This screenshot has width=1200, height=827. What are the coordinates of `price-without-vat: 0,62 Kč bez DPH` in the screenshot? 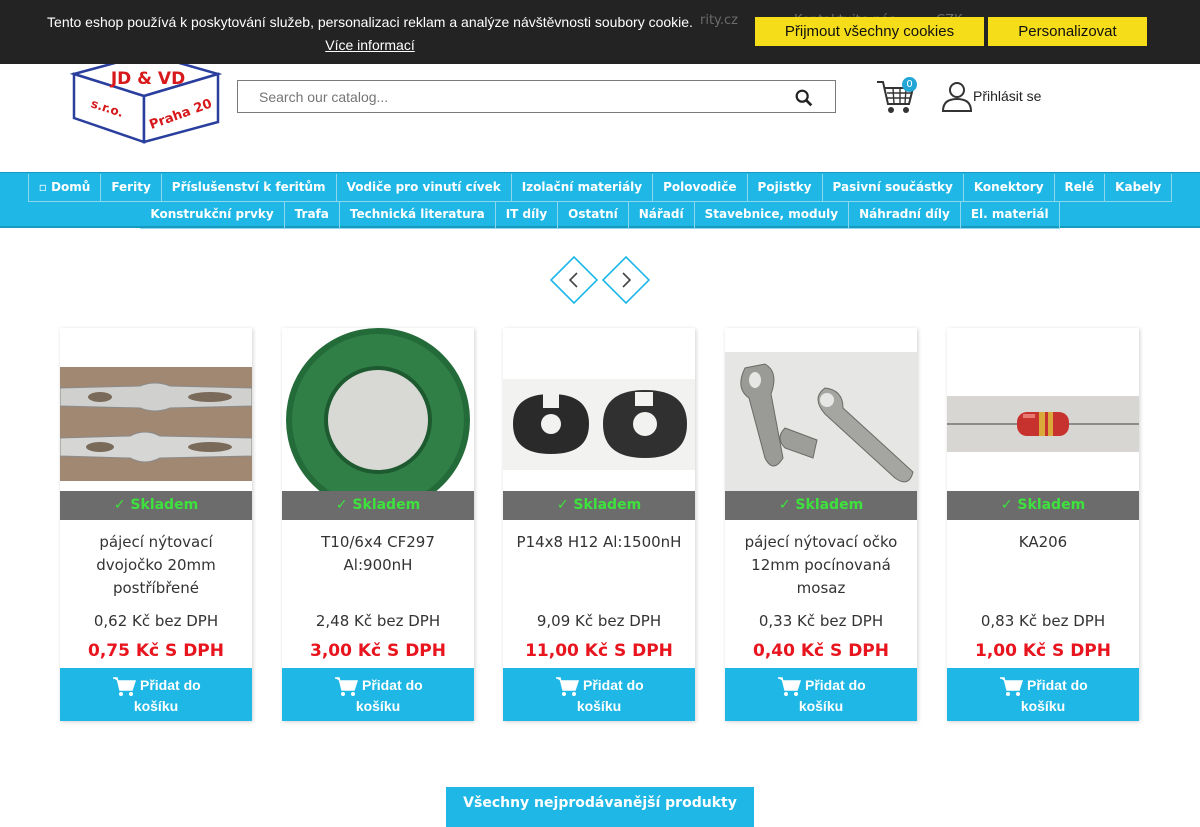 It's located at (156, 621).